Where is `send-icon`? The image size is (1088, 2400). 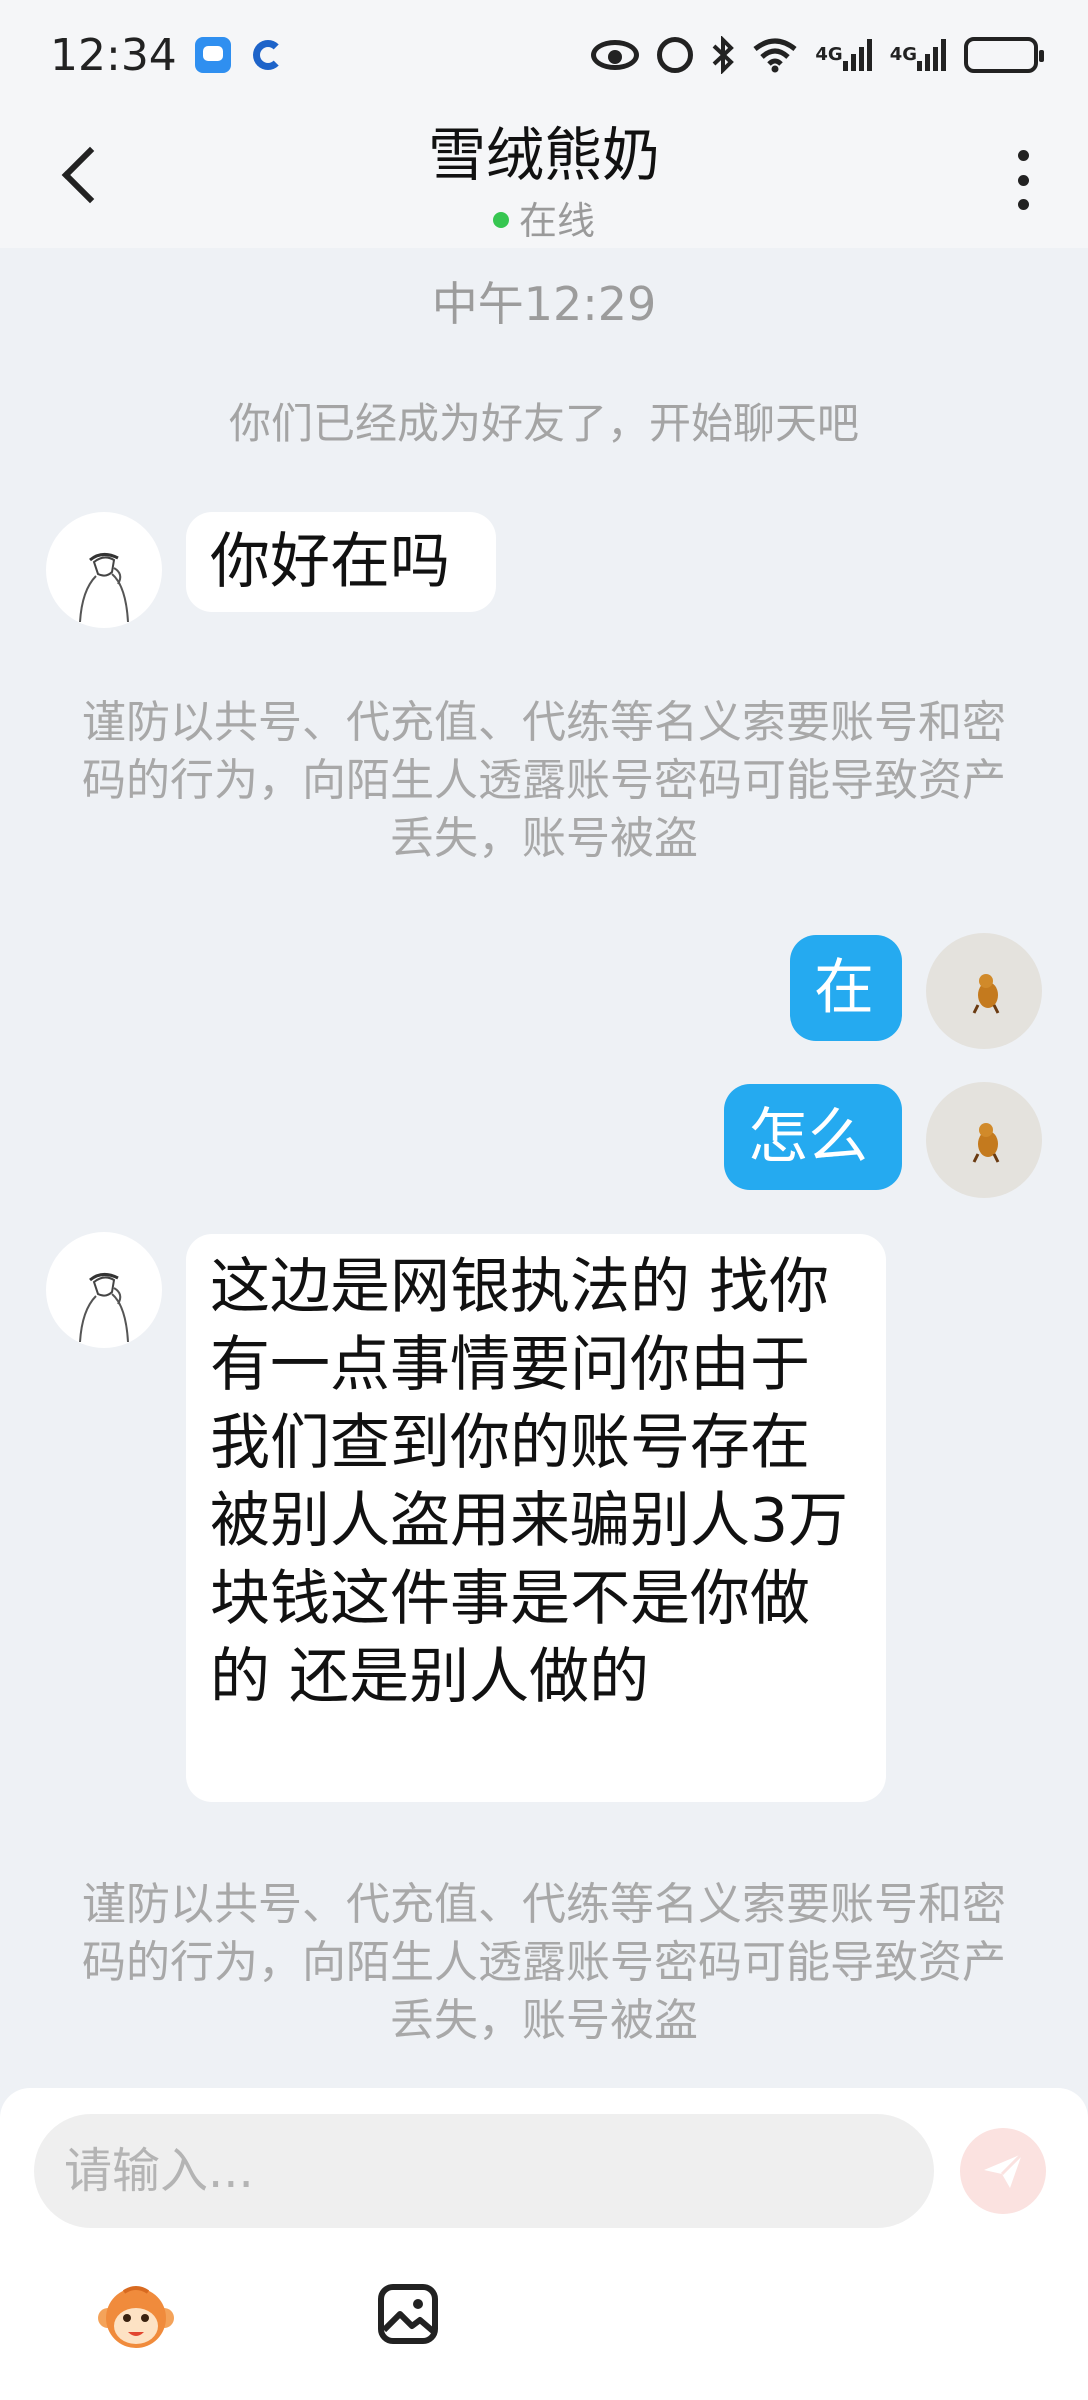
send-icon is located at coordinates (1004, 2170).